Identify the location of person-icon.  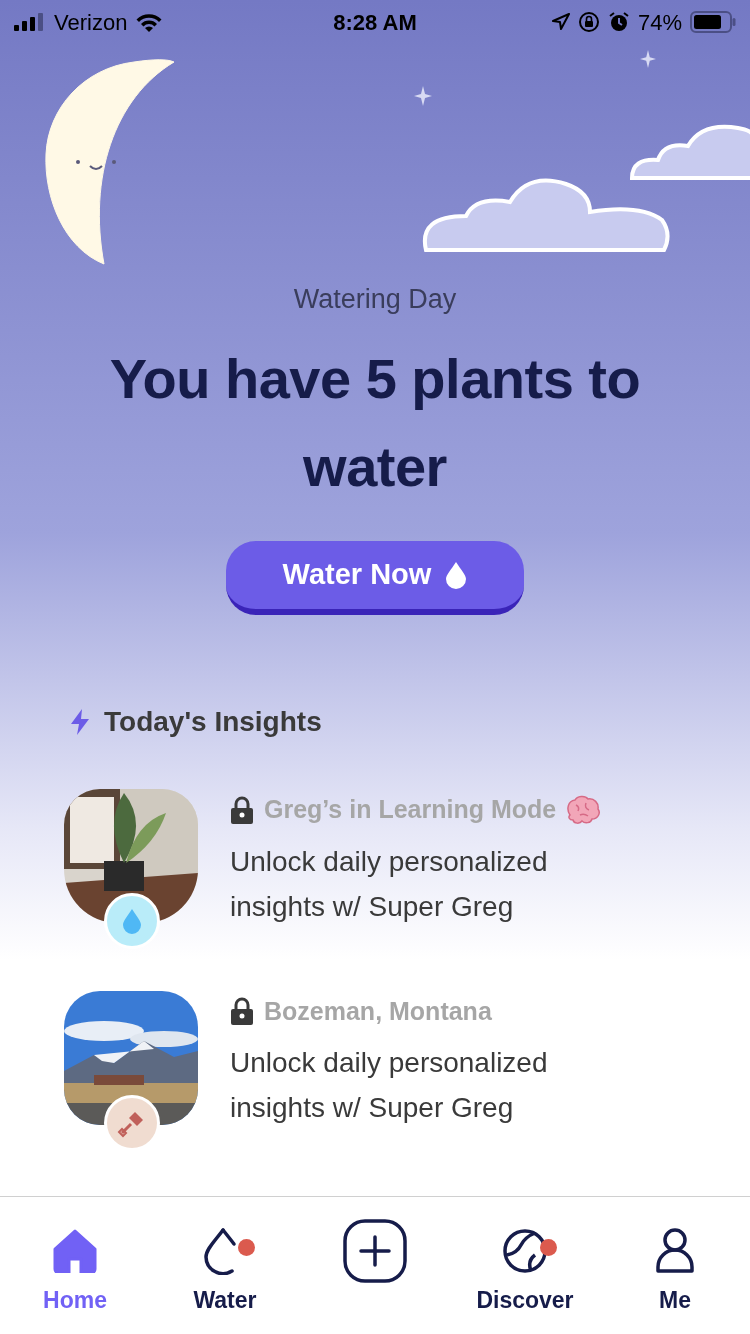
(675, 1251).